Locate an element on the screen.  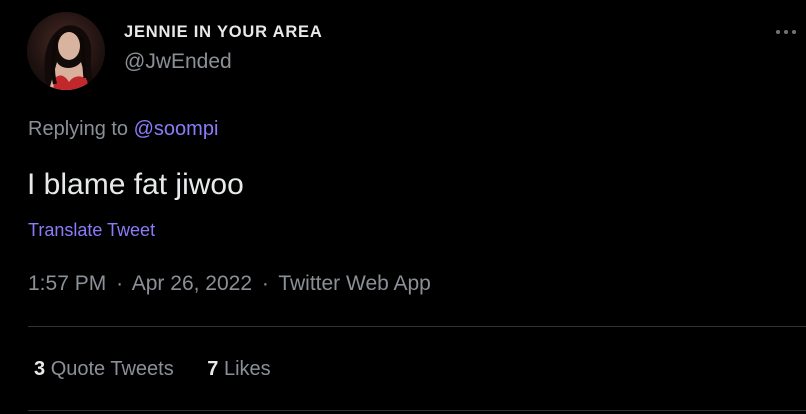
replying-to-label: Replying to is located at coordinates (78, 129).